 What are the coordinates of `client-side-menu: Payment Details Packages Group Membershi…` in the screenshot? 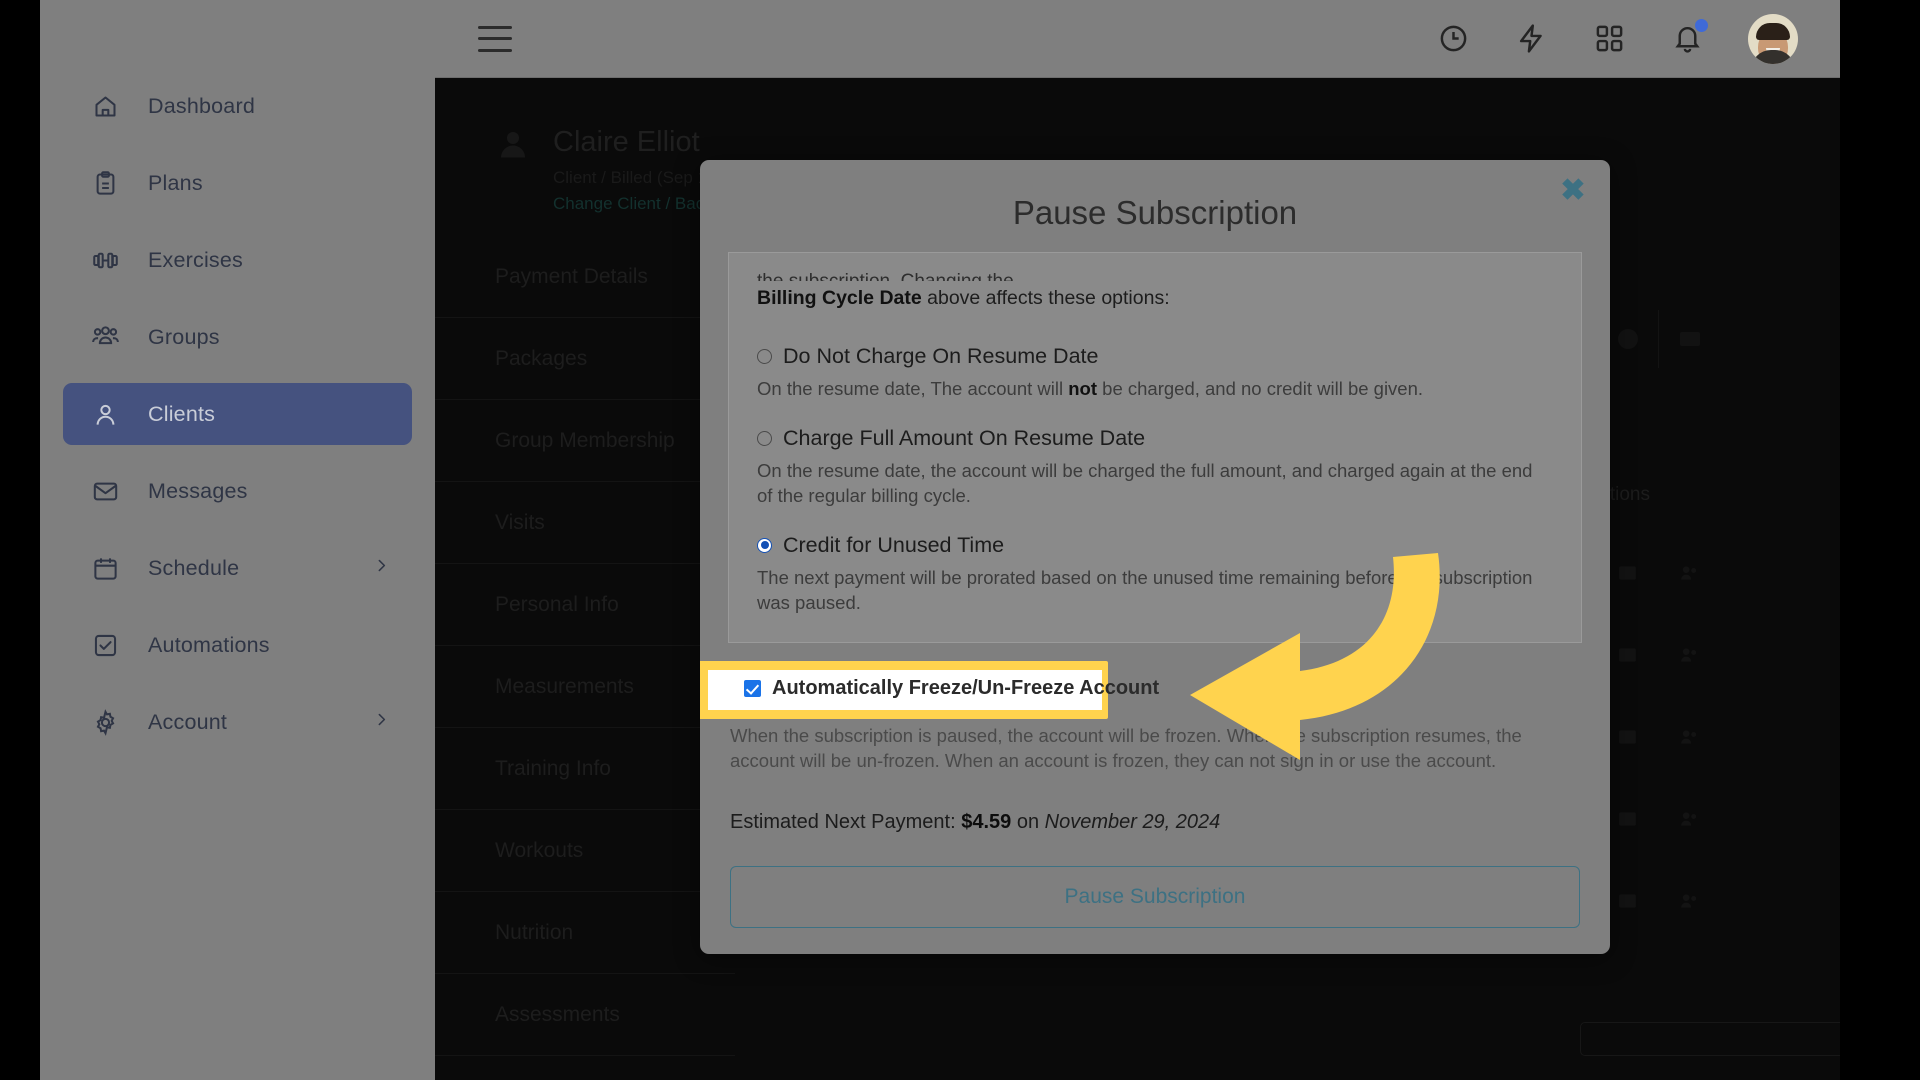 It's located at (585, 646).